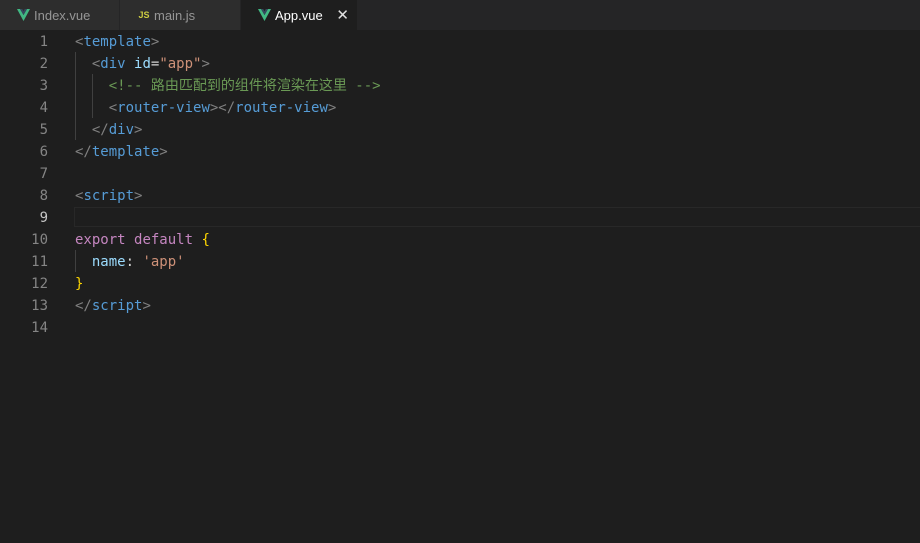 The width and height of the screenshot is (920, 543). What do you see at coordinates (43, 108) in the screenshot?
I see `line-number: 4` at bounding box center [43, 108].